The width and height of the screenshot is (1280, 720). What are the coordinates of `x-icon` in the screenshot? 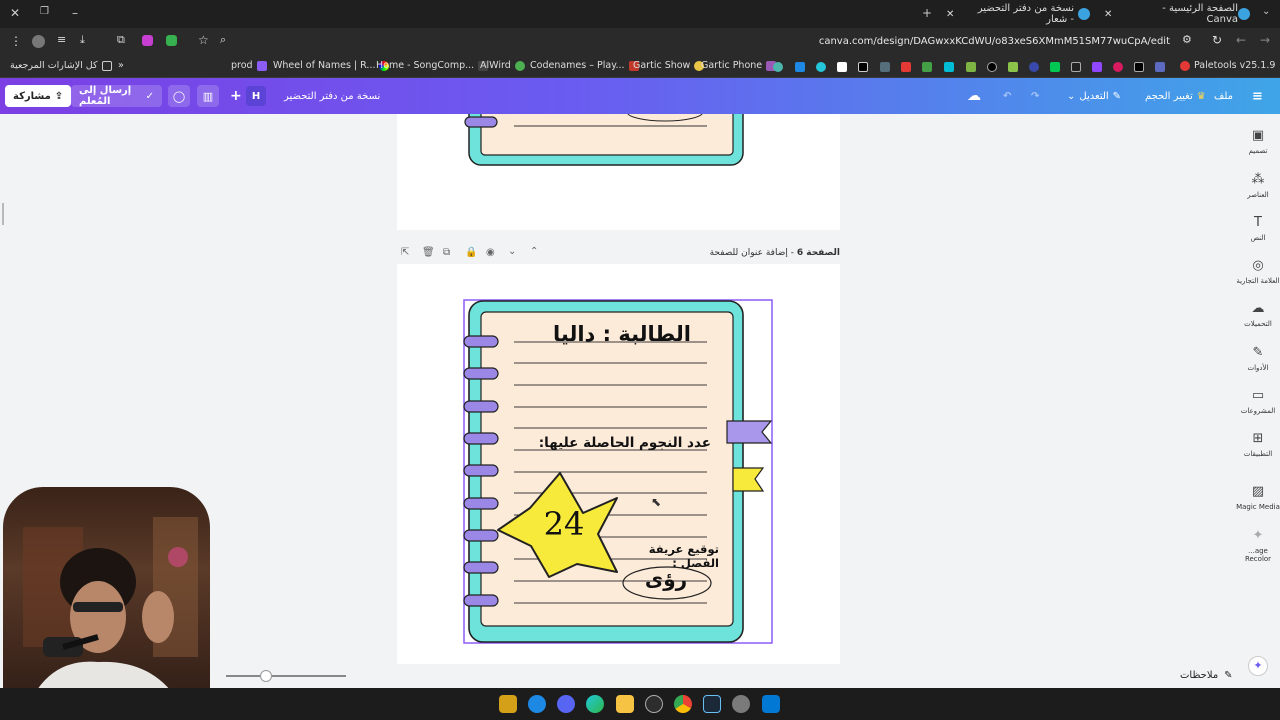 It's located at (1139, 67).